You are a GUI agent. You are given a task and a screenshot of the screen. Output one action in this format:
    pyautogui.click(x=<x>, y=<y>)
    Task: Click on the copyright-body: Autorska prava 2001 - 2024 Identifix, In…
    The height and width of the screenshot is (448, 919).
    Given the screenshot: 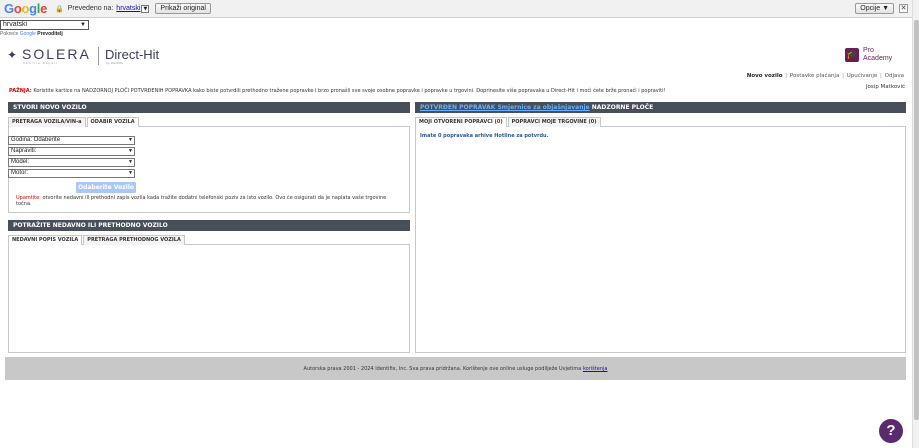 What is the action you would take?
    pyautogui.click(x=442, y=369)
    